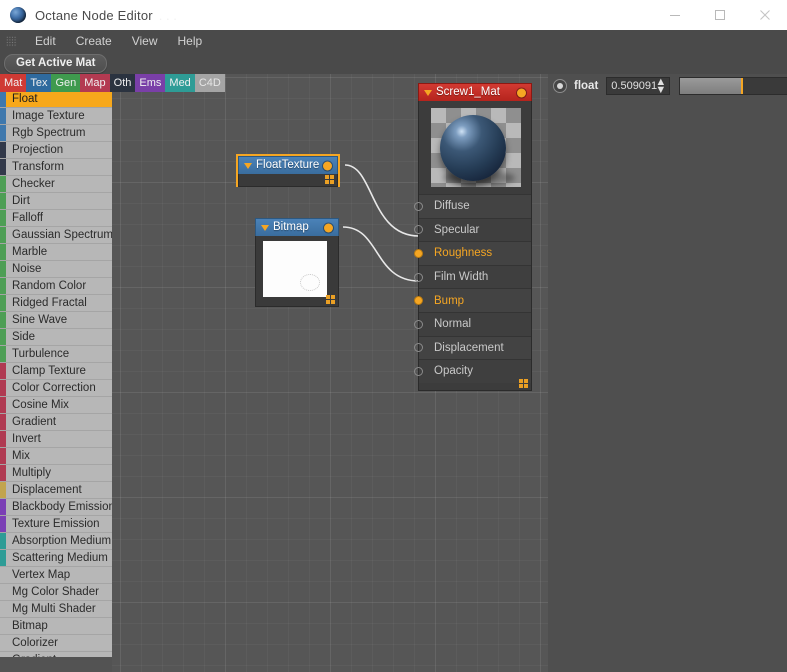  What do you see at coordinates (472, 229) in the screenshot?
I see `material-slot: Specular` at bounding box center [472, 229].